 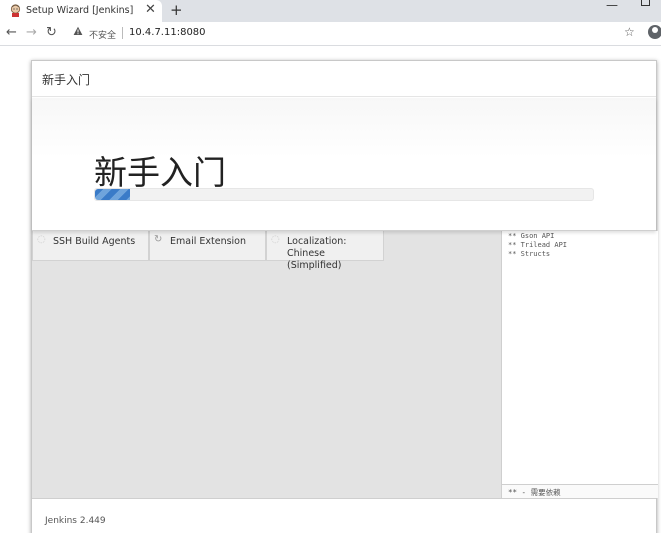 I want to click on tab-close-icon: ✕, so click(x=150, y=10).